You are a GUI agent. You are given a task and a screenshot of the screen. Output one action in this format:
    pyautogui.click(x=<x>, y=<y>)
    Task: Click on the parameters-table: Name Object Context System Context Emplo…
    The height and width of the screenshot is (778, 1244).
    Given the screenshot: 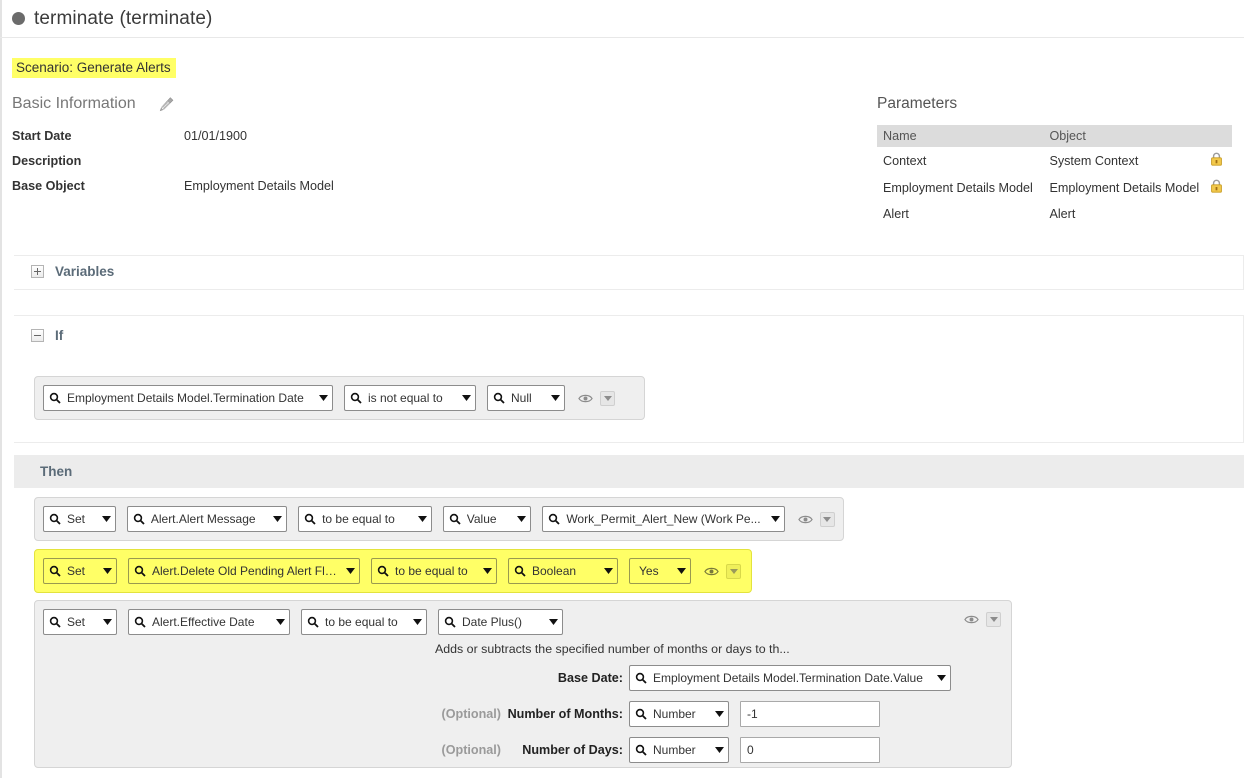 What is the action you would take?
    pyautogui.click(x=1054, y=176)
    